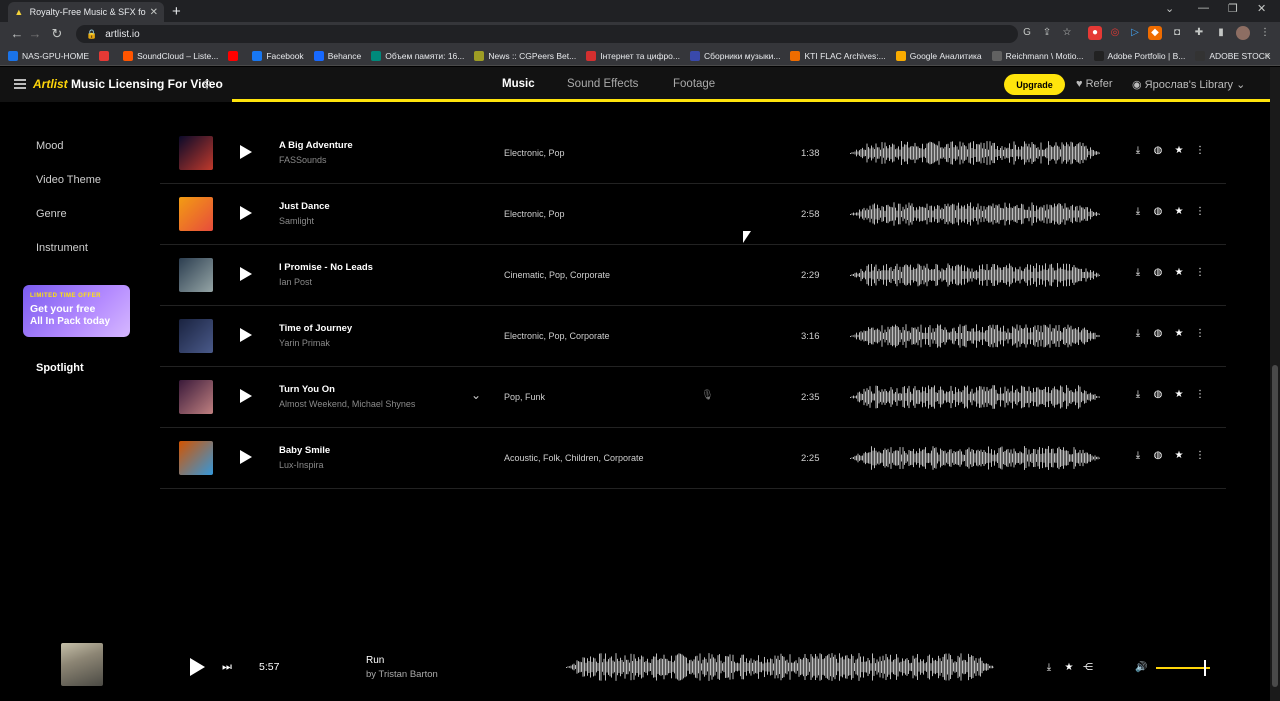  Describe the element at coordinates (476, 395) in the screenshot. I see `expand-chevron-icon: ⌄` at that location.